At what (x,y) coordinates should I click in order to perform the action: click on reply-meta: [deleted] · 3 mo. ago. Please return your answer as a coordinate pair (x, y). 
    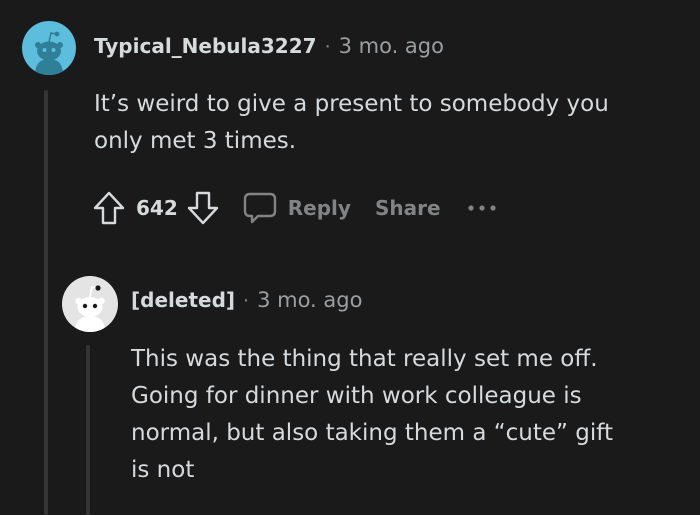
    Looking at the image, I should click on (246, 300).